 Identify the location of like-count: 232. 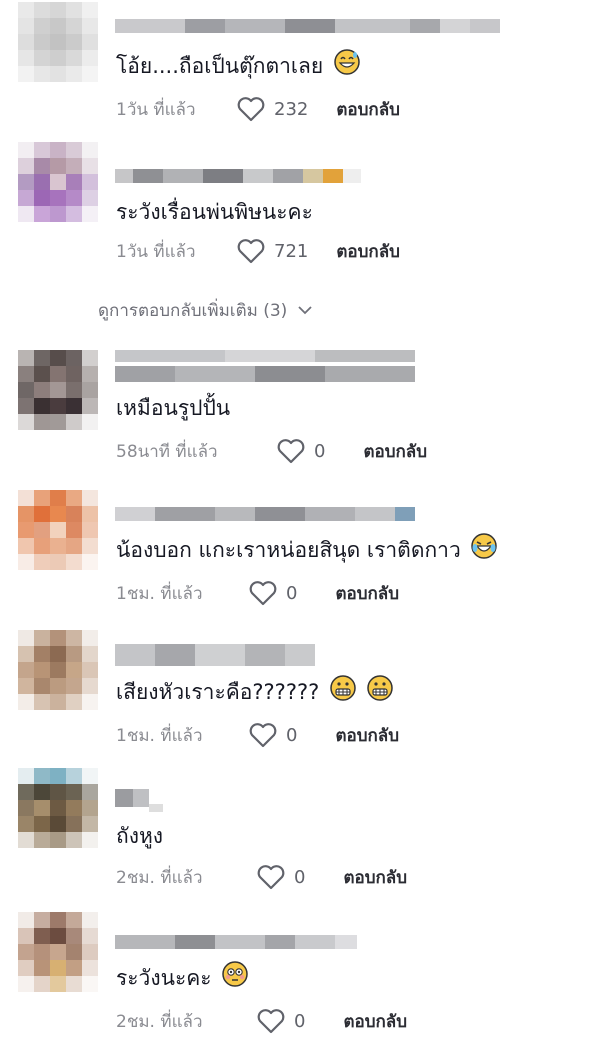
(291, 109).